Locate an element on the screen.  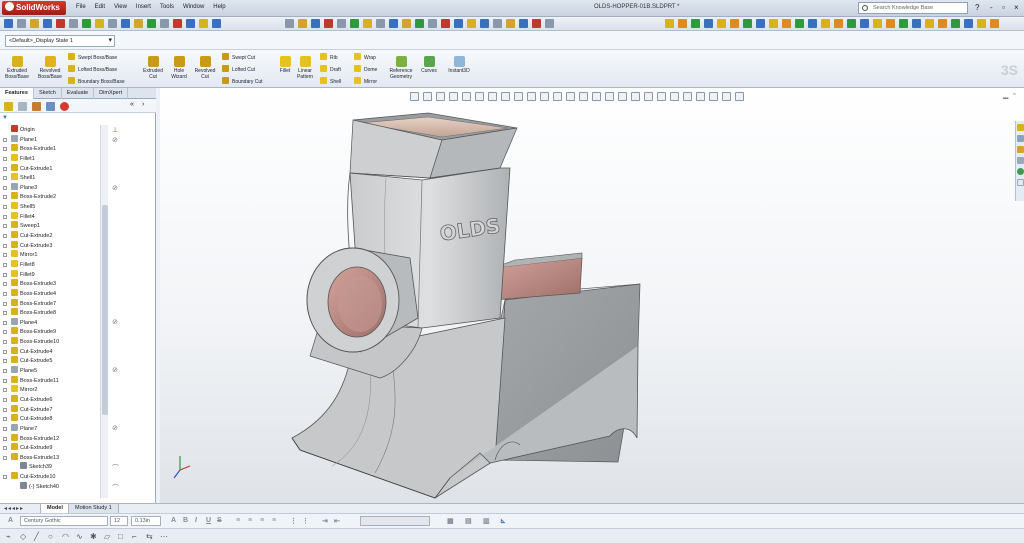
feature-manager-icon is located at coordinates (8, 106).